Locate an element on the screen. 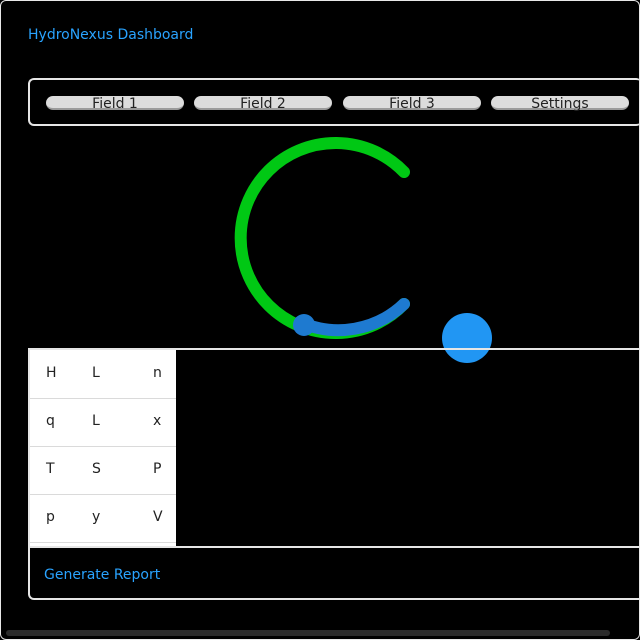 This screenshot has width=640, height=640. grid-cell: p is located at coordinates (50, 517).